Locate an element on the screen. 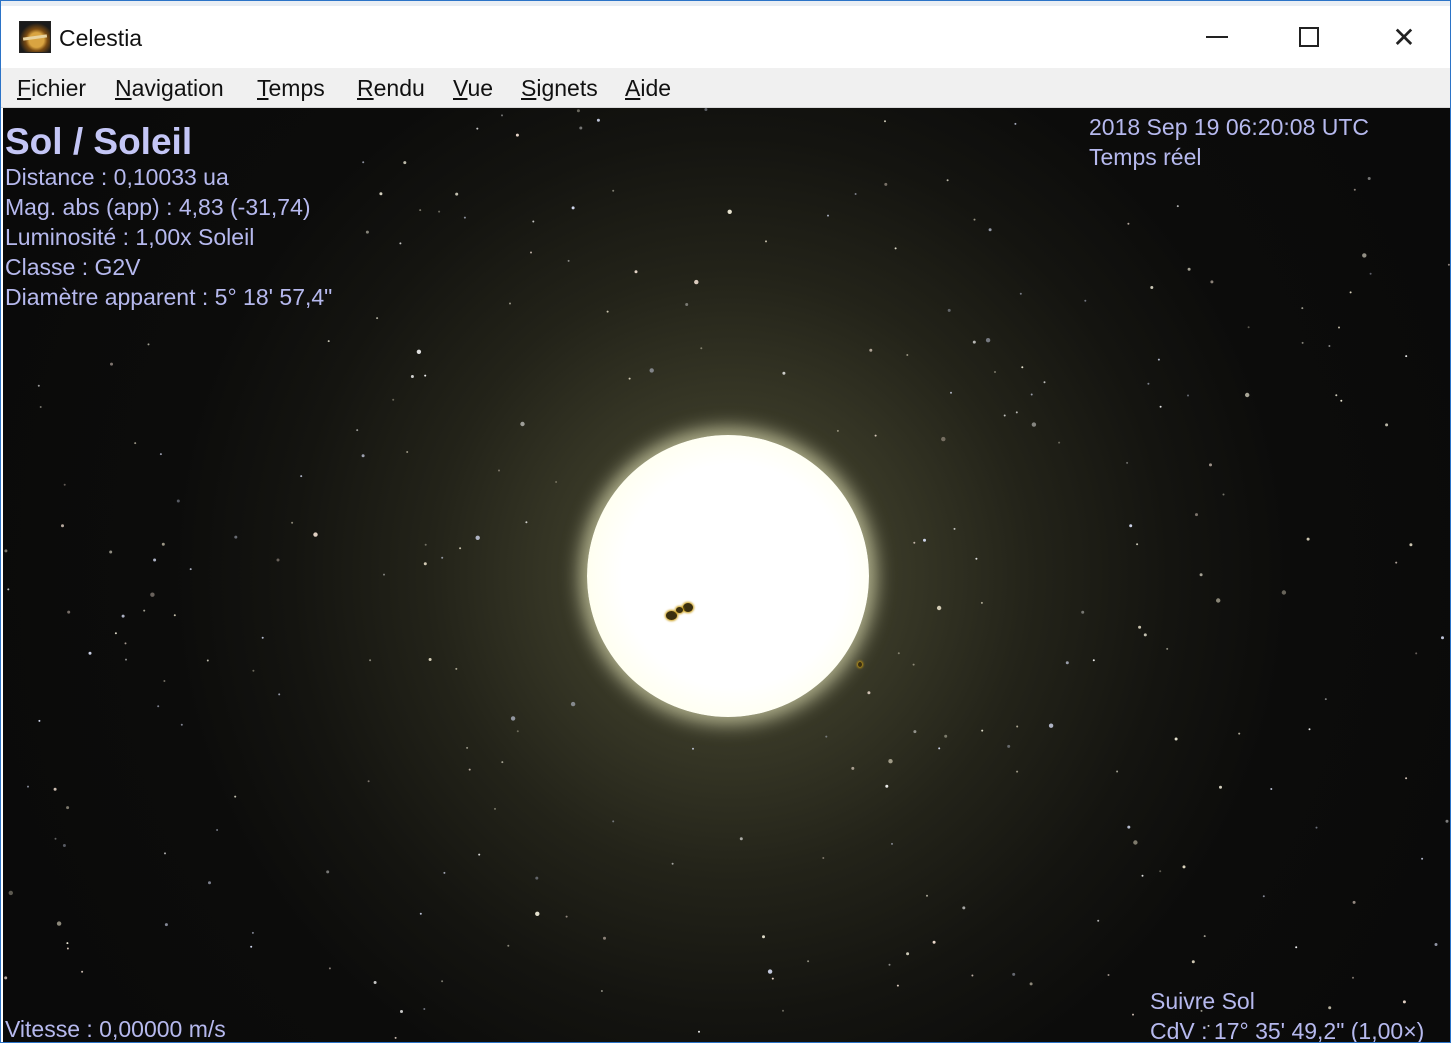 Image resolution: width=1451 pixels, height=1043 pixels. speed-readout: Vitesse : 0,00000 m/s is located at coordinates (115, 1029).